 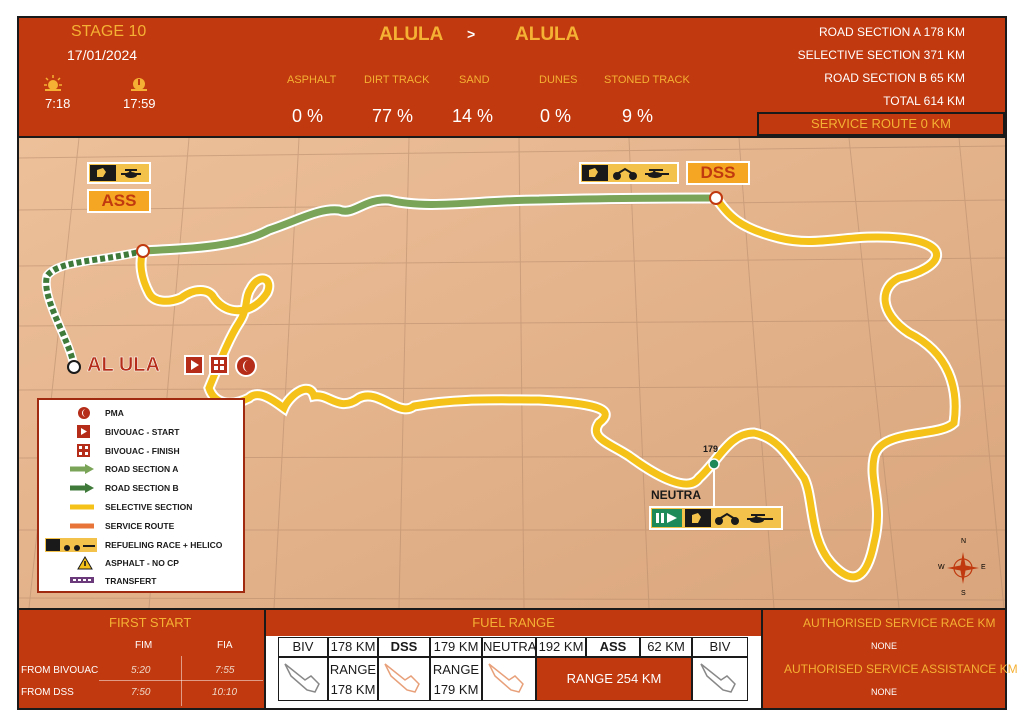 I want to click on service-race-value: NONE, so click(x=884, y=646).